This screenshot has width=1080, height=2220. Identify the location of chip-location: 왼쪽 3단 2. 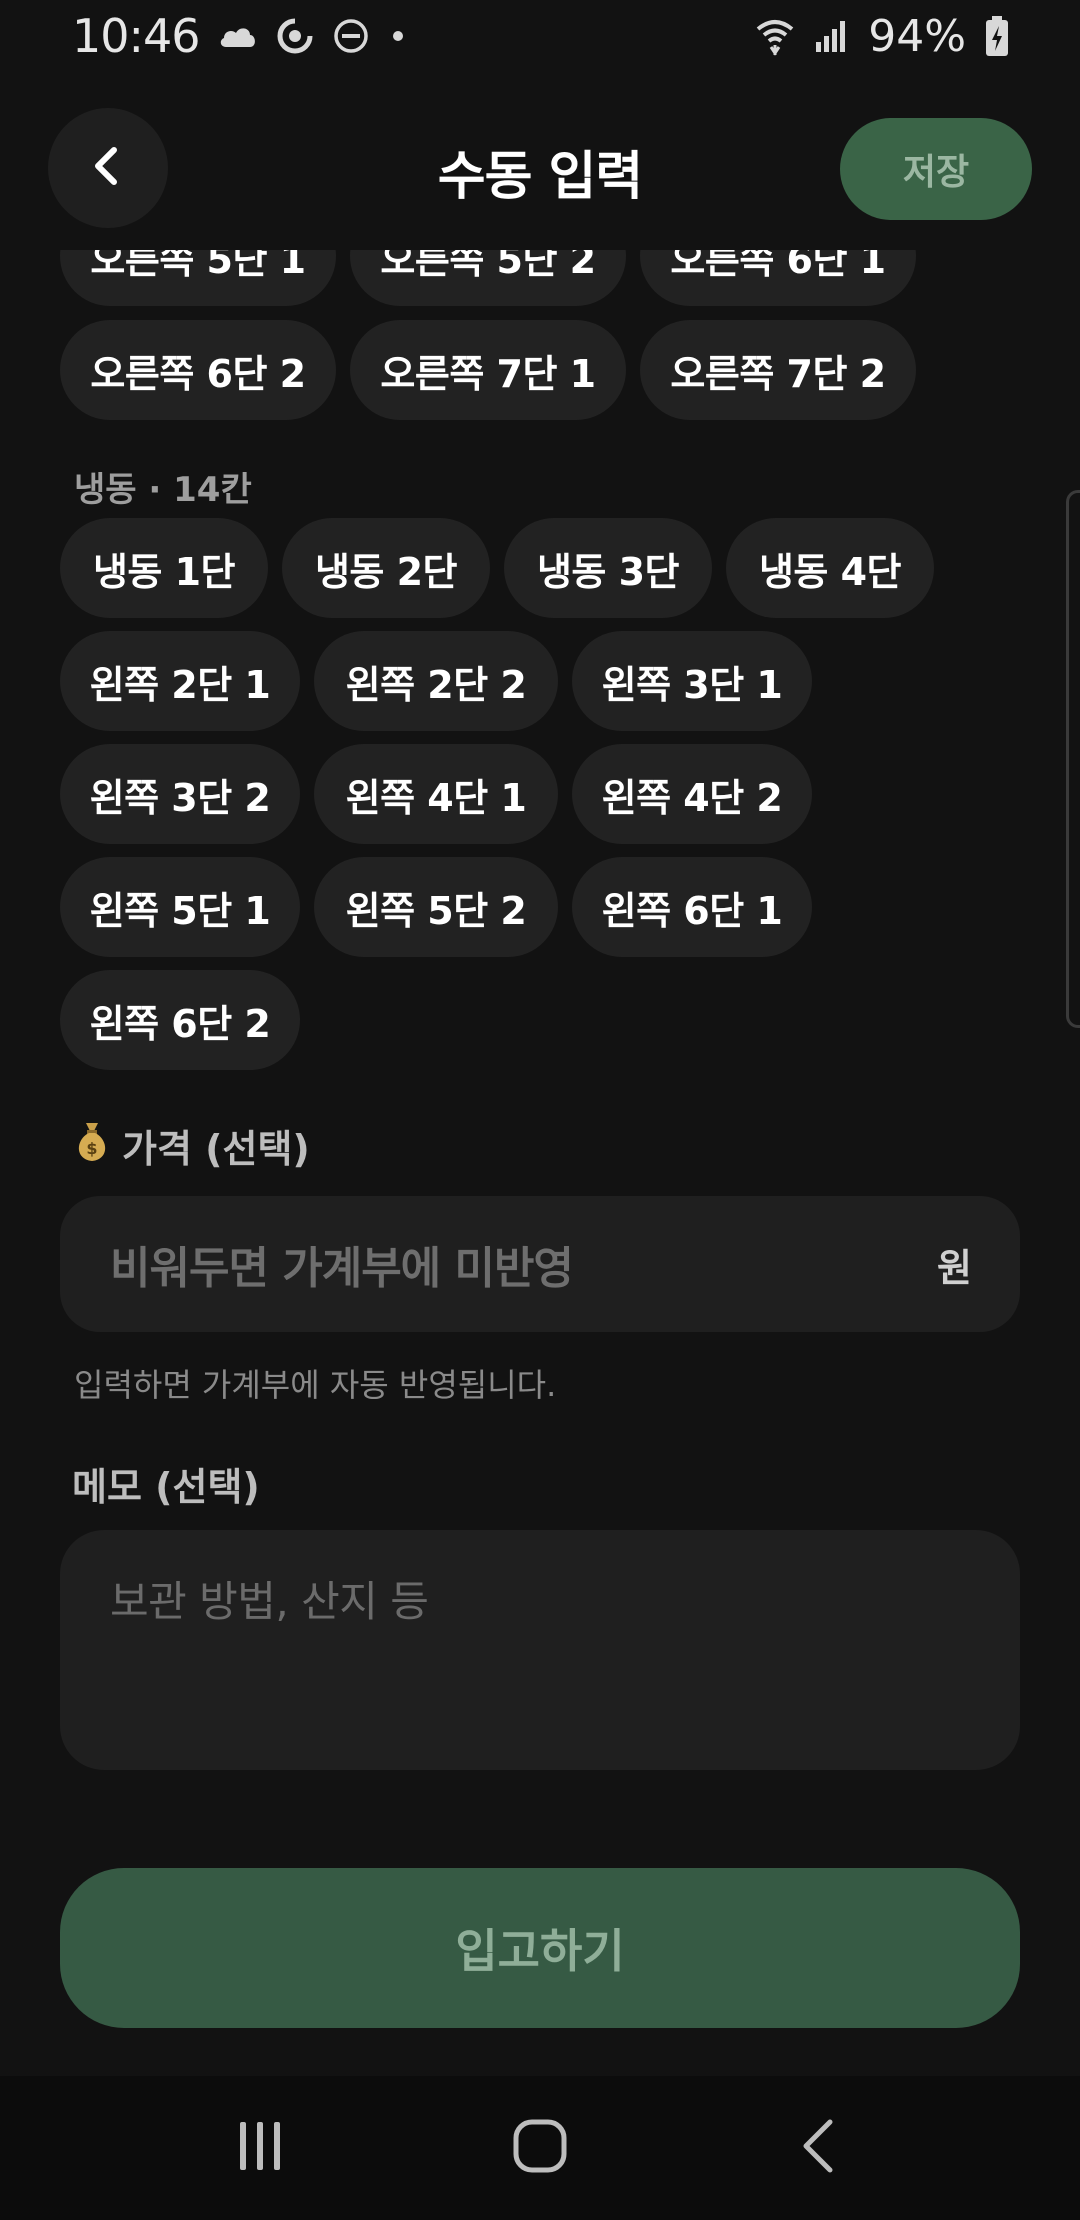
(180, 794).